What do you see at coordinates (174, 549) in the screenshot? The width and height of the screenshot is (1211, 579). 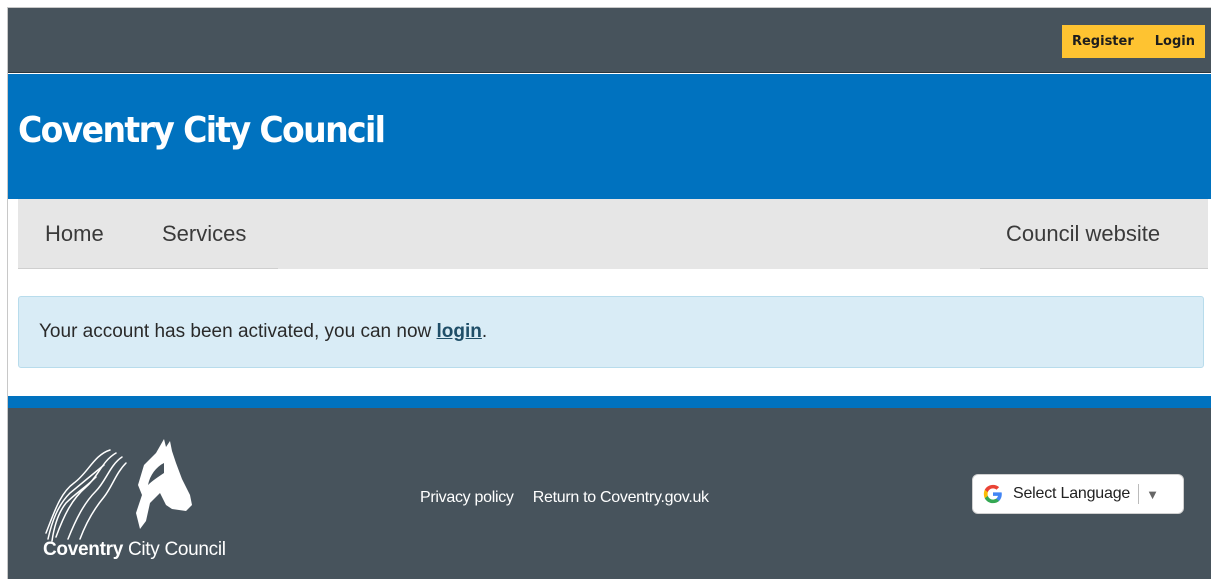 I see `footer-logo-rest: City Council` at bounding box center [174, 549].